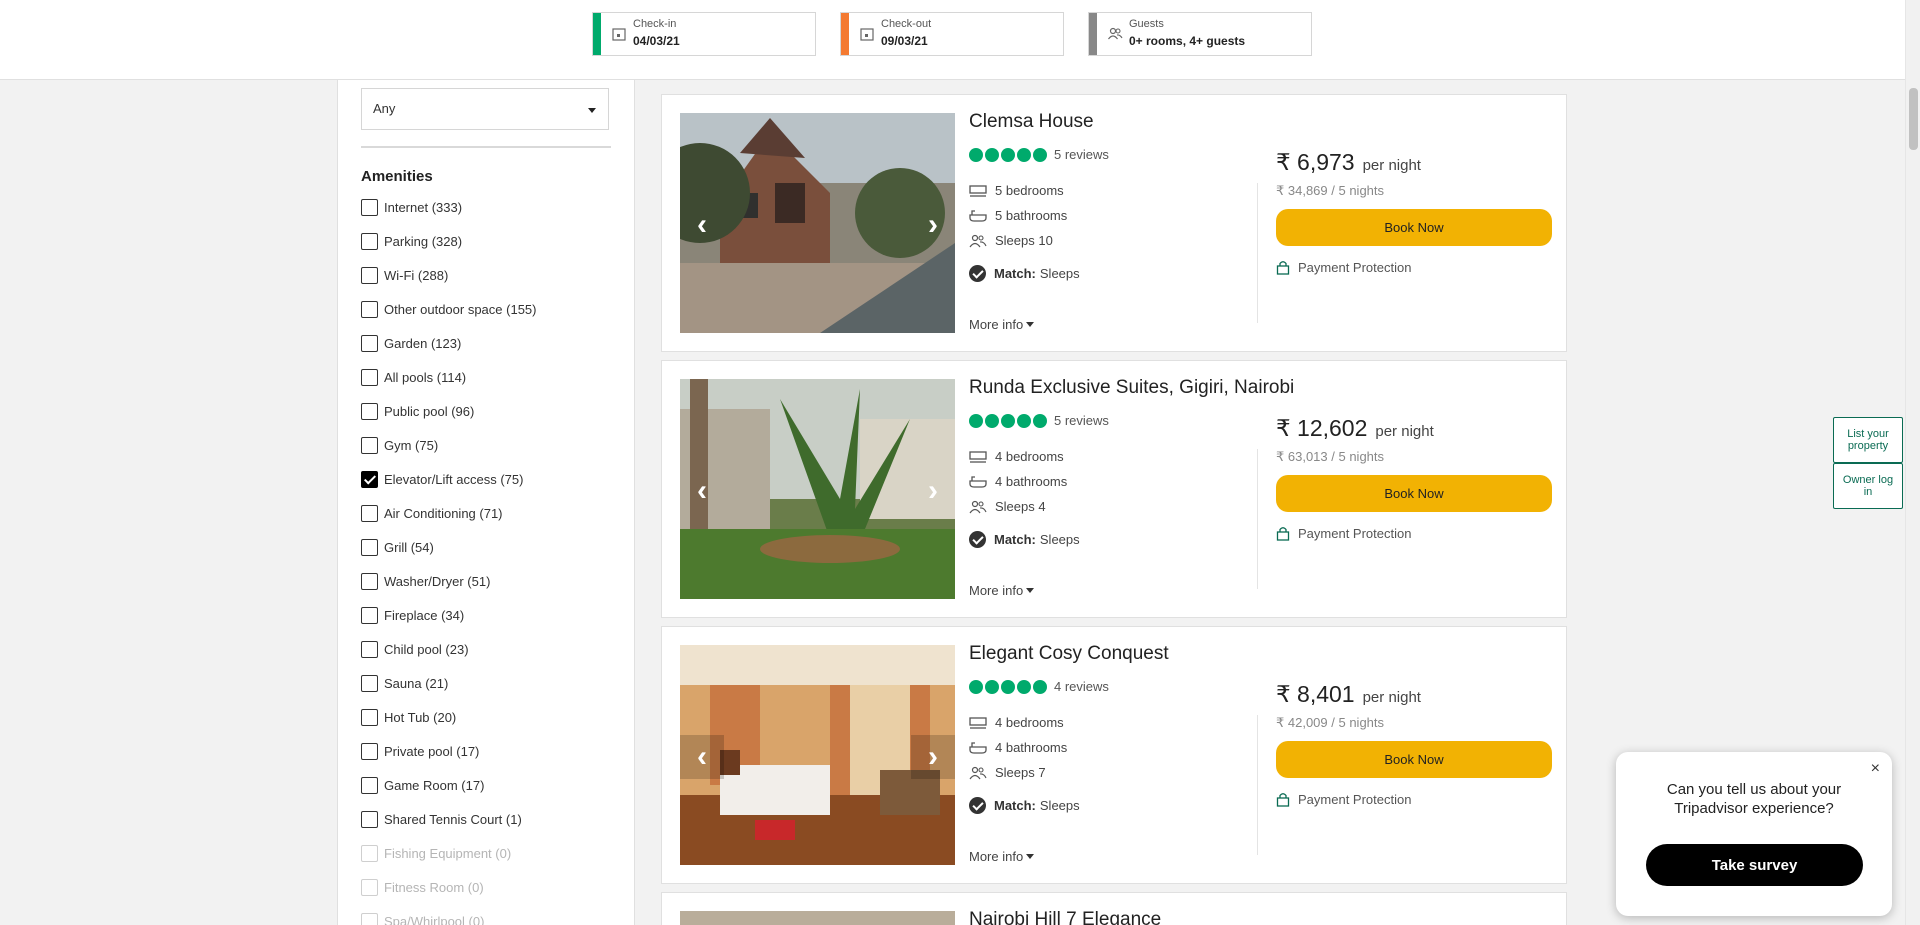 Image resolution: width=1920 pixels, height=925 pixels. What do you see at coordinates (397, 547) in the screenshot?
I see `amenity-checkbox-item: Grill (54)` at bounding box center [397, 547].